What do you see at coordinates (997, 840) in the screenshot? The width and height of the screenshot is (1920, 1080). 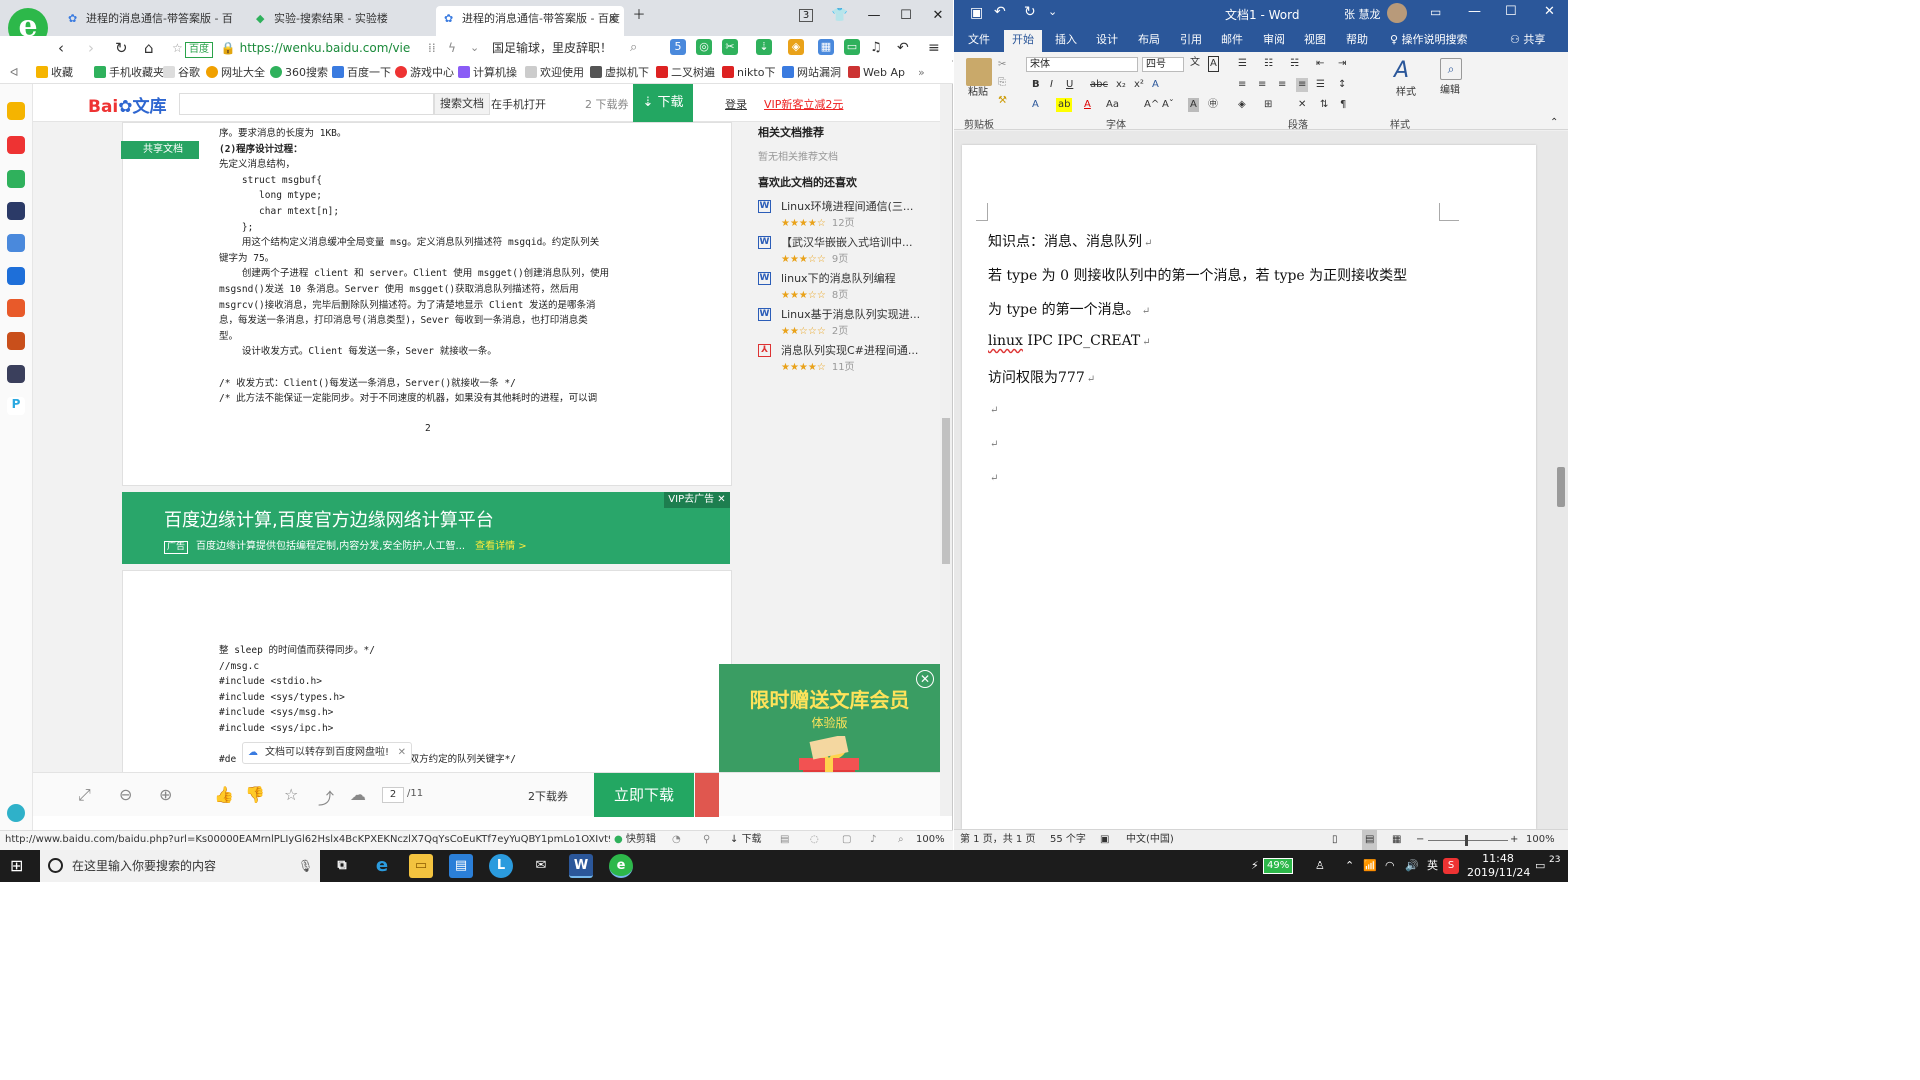 I see `page-count: 第 1 页，共 1 页` at bounding box center [997, 840].